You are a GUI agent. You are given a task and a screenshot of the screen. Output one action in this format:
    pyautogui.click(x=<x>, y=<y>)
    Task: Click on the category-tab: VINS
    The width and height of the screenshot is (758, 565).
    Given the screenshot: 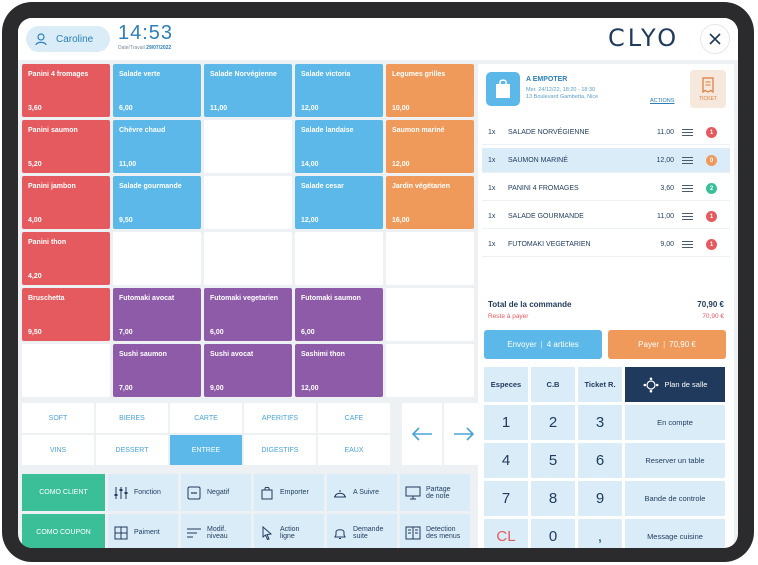 What is the action you would take?
    pyautogui.click(x=58, y=450)
    